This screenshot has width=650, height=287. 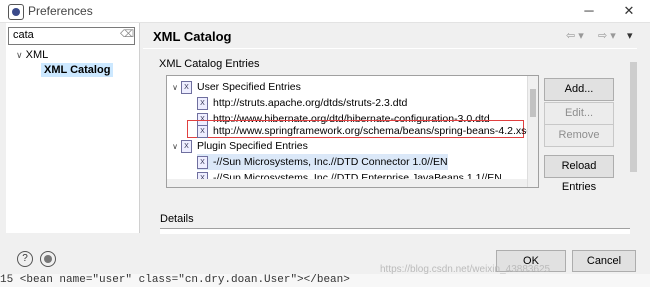 I want to click on eclipse-icon, so click(x=16, y=12).